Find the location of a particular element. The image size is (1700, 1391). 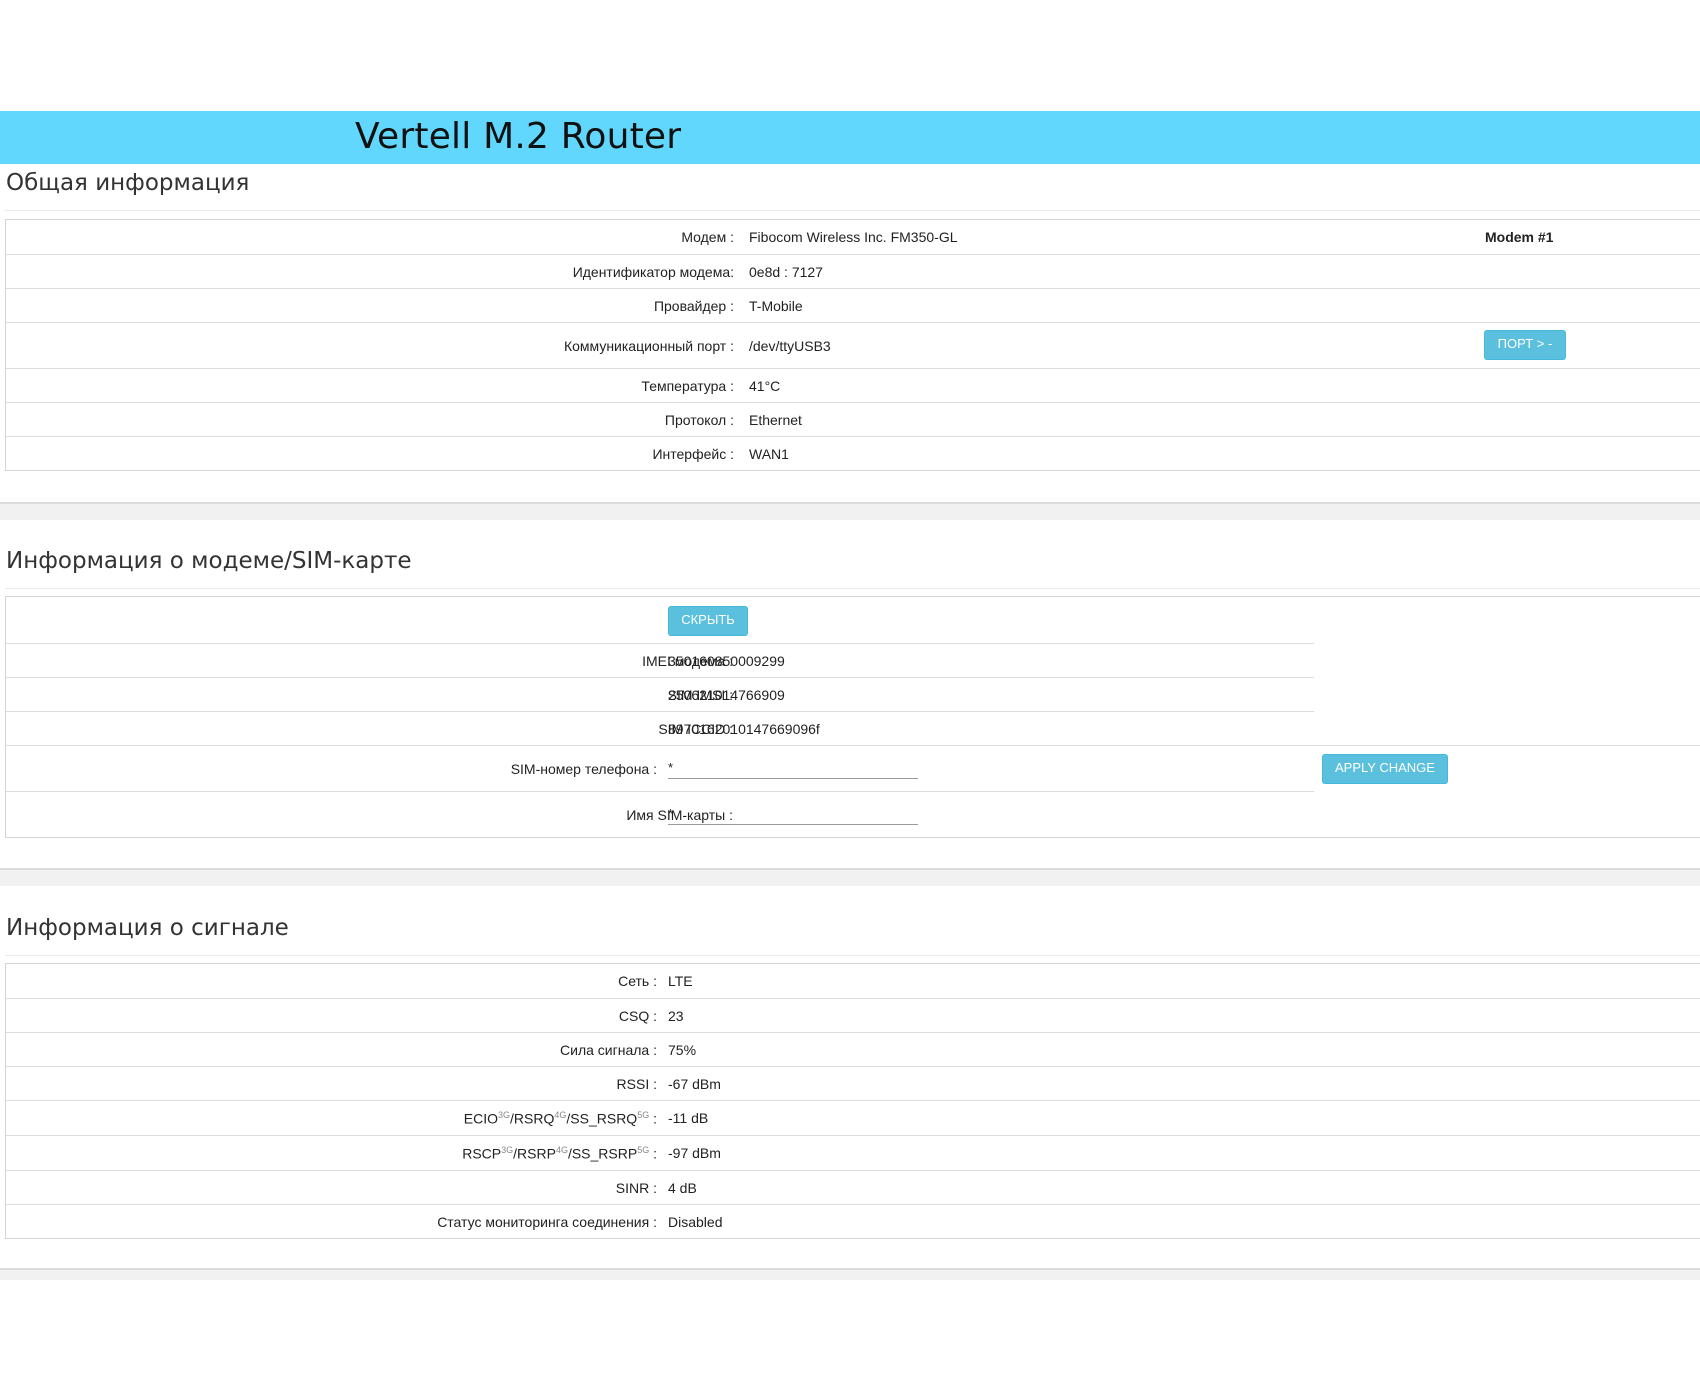

table-row: RSCP3G/RSRP4G/SS_RSRP5G : -97 dBm is located at coordinates (853, 1153).